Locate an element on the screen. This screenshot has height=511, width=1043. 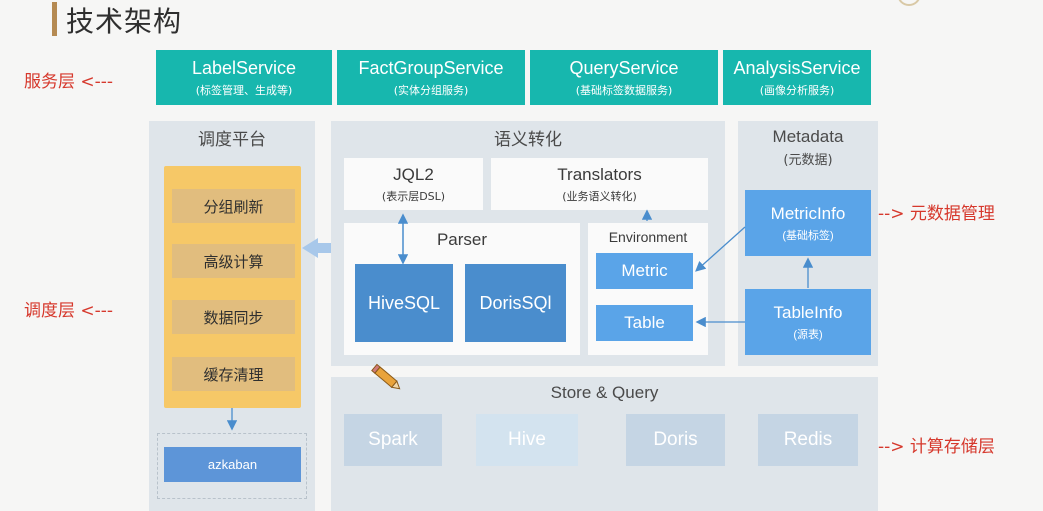
semantic-to-scheduler-arrow is located at coordinates (316, 248).